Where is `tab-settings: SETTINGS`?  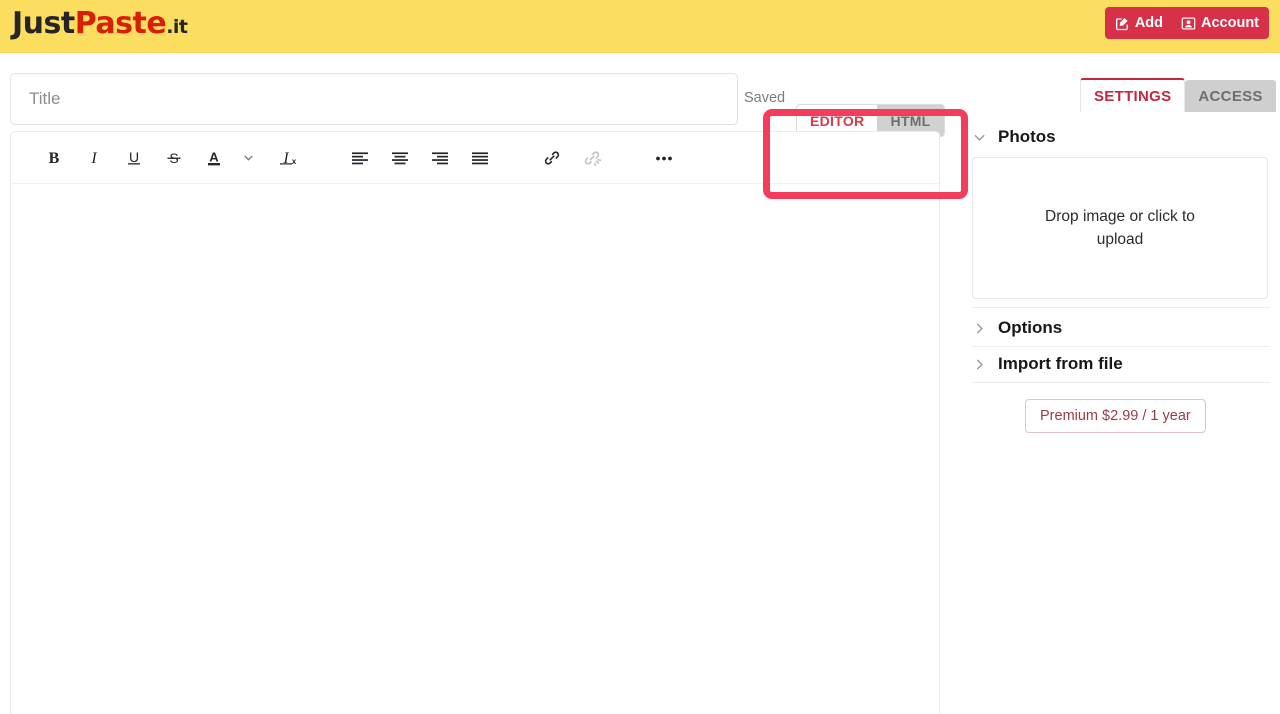 tab-settings: SETTINGS is located at coordinates (1133, 95).